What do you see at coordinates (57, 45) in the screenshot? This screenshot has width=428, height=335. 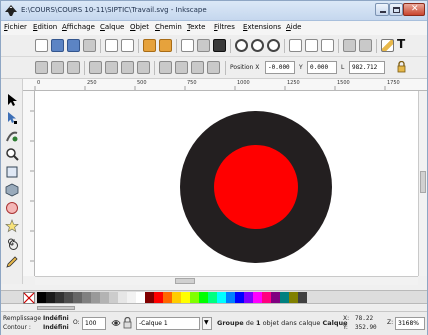 I see `open-icon` at bounding box center [57, 45].